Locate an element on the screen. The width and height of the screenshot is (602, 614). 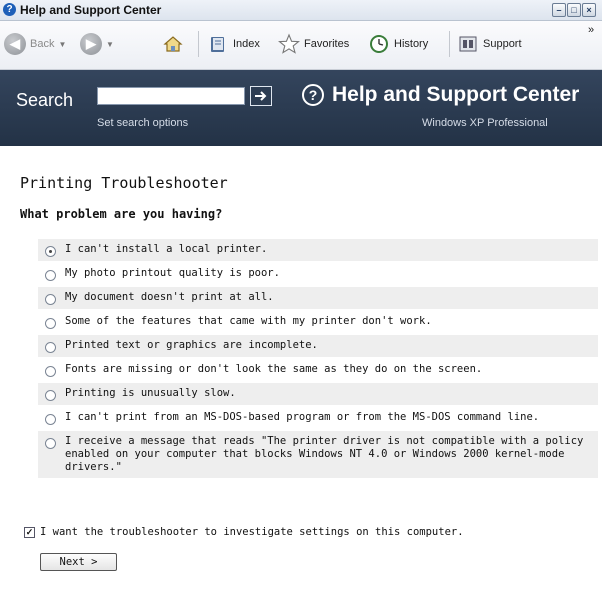
star-icon is located at coordinates (289, 44).